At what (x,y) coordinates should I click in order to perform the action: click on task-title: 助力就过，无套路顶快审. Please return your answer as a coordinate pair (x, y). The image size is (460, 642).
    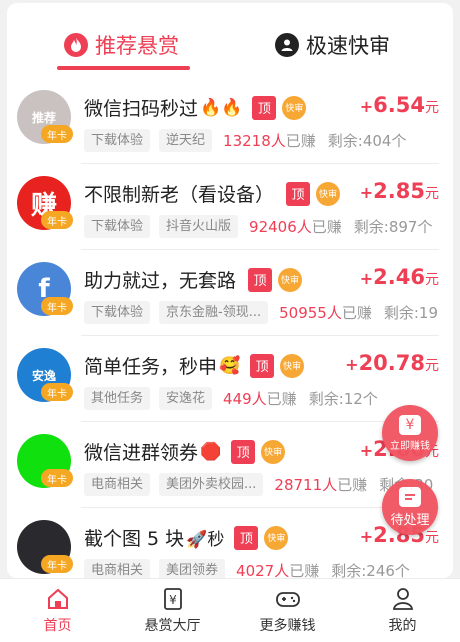
    Looking at the image, I should click on (193, 279).